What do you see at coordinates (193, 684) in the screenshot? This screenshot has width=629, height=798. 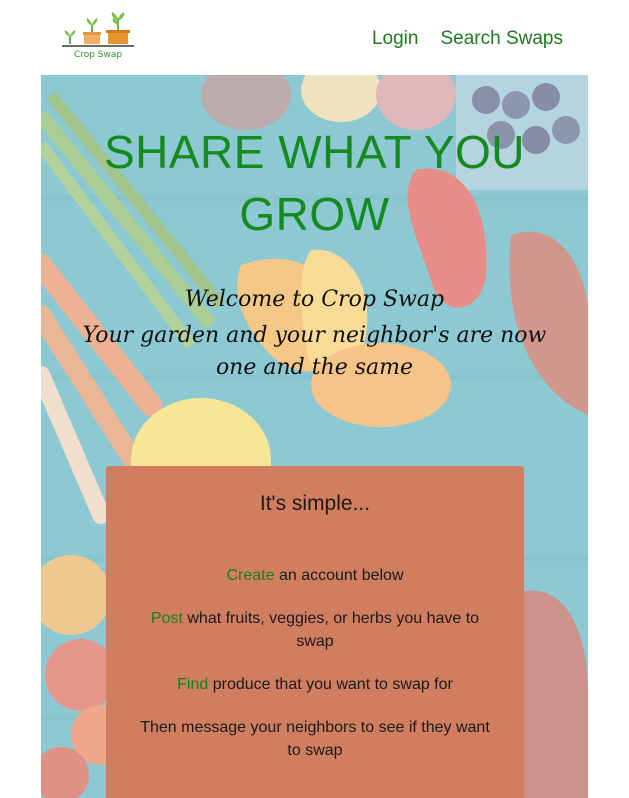 I see `step-keyword: Find` at bounding box center [193, 684].